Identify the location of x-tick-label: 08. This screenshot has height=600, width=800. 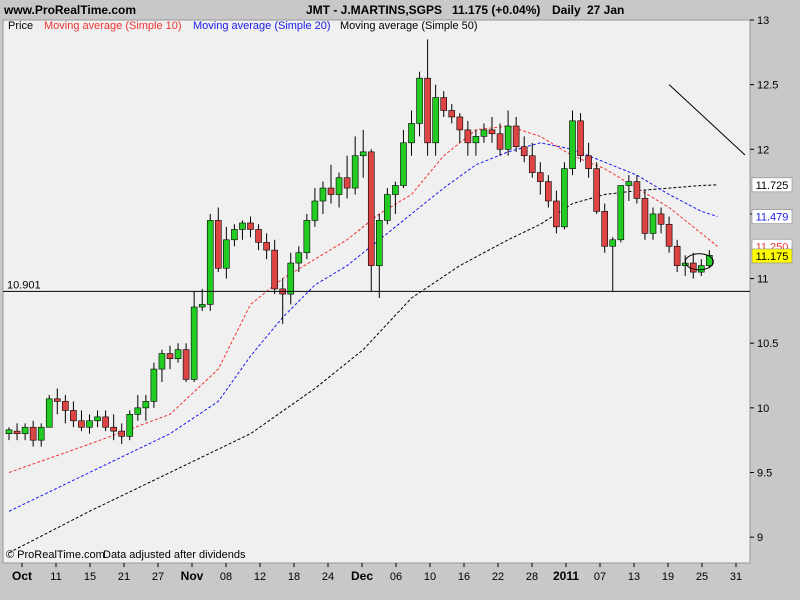
(226, 577).